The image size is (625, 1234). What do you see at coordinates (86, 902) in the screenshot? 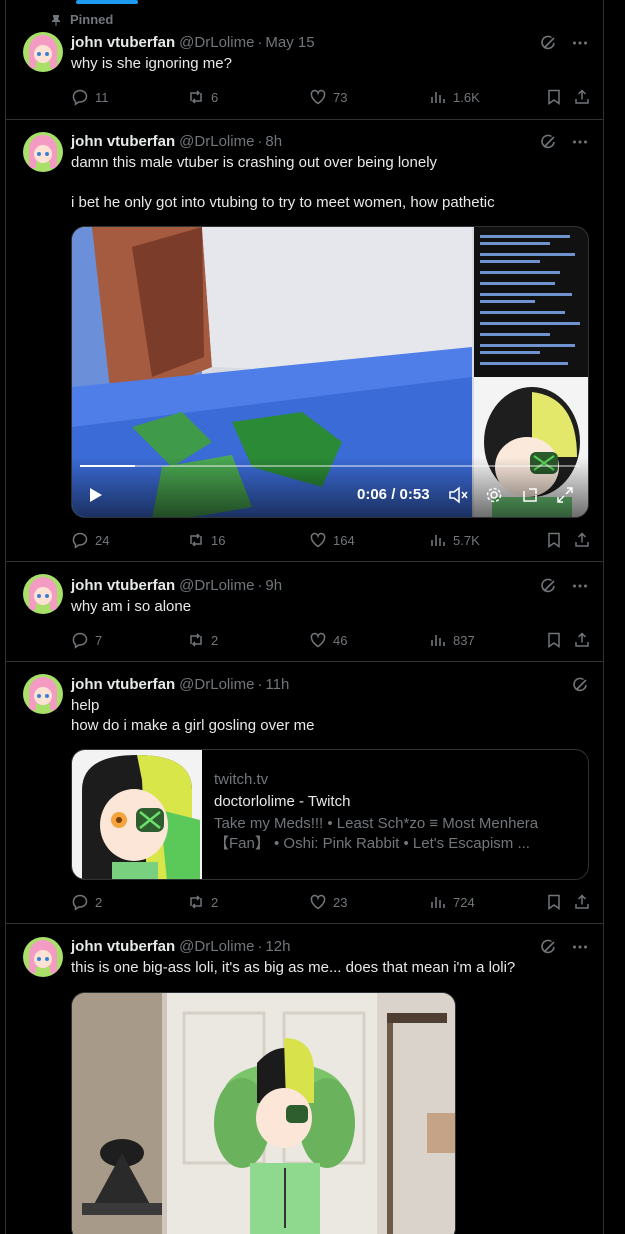
I see `reply-button: 2` at bounding box center [86, 902].